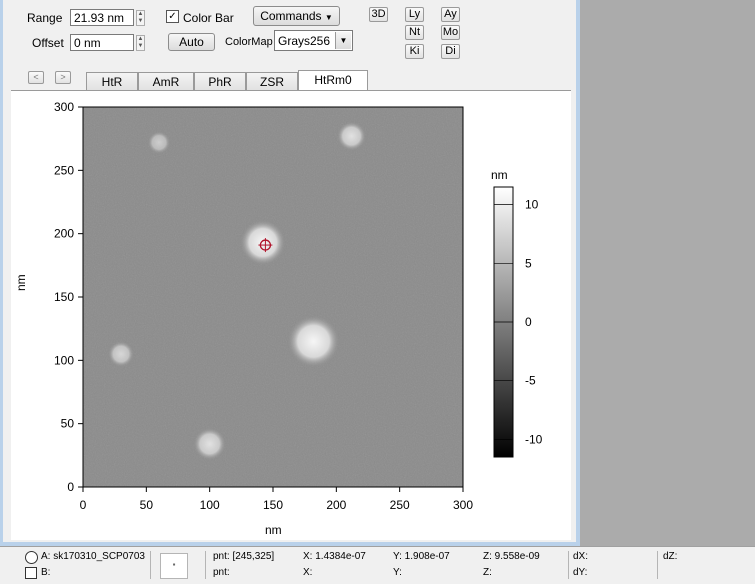  What do you see at coordinates (530, 381) in the screenshot?
I see `colorbar-tick-label: -5` at bounding box center [530, 381].